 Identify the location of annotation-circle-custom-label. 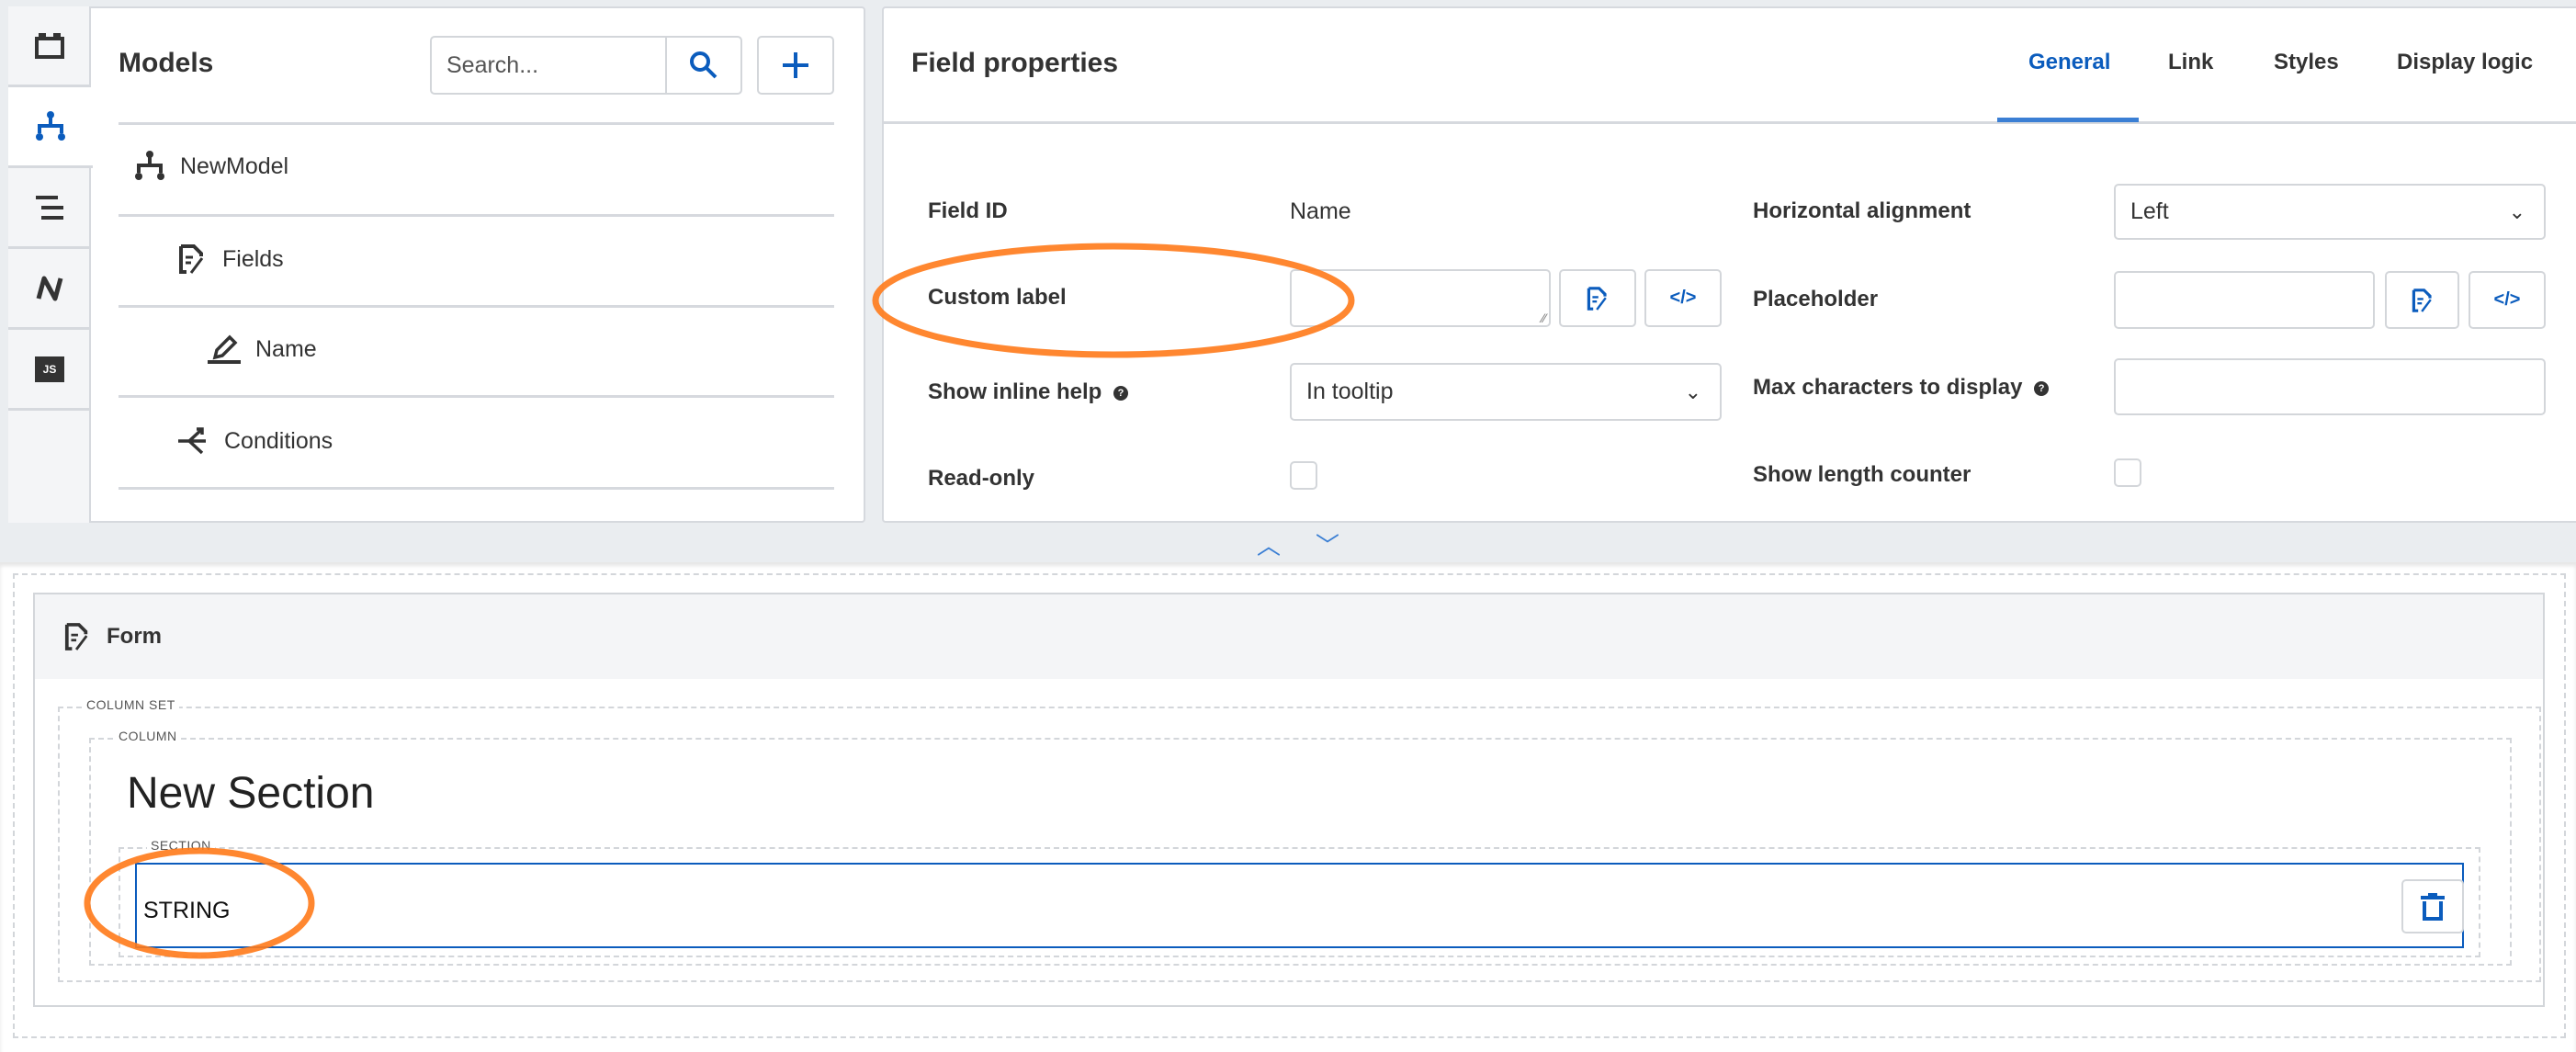
(1113, 300).